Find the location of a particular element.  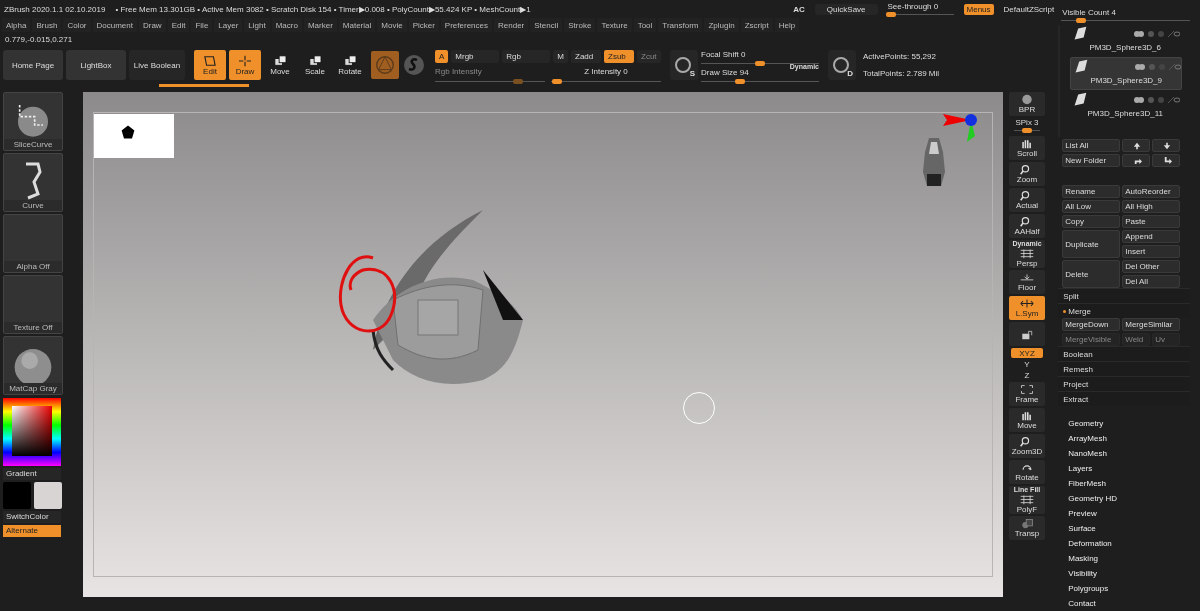

subtool-item: PM3D_Sphere3D_11 is located at coordinates (1125, 107).